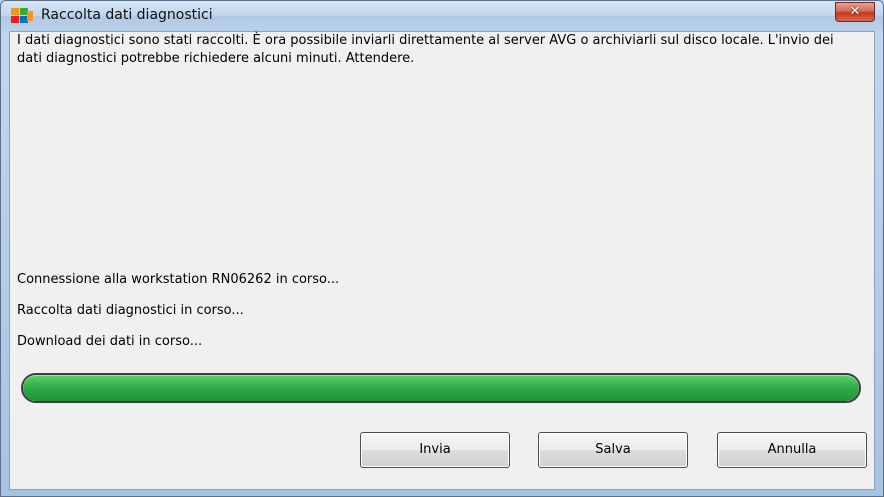 The image size is (884, 497). I want to click on title-bar: Raccolta dati diagnostici ✕, so click(442, 16).